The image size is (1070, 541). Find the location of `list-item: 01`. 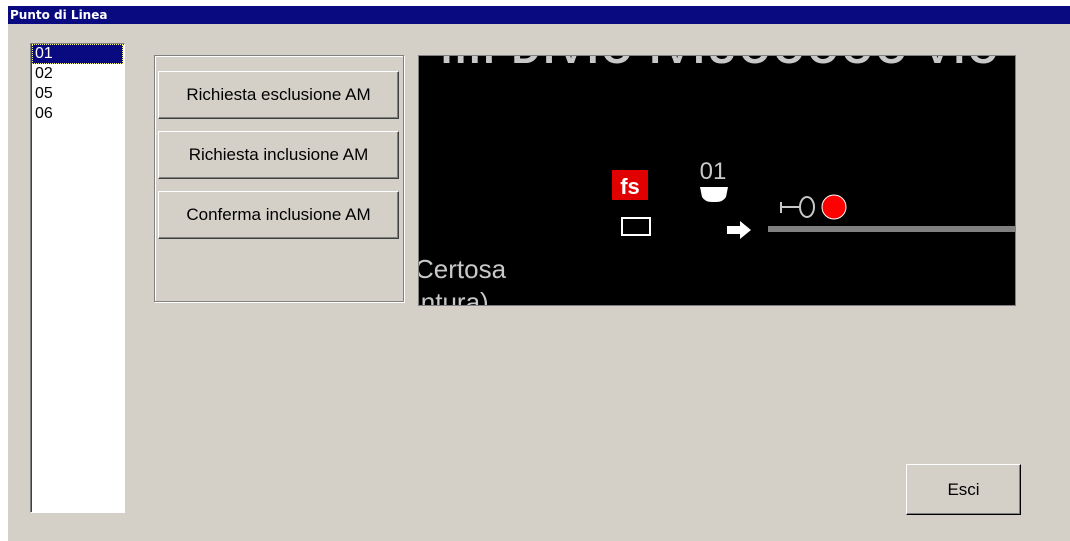

list-item: 01 is located at coordinates (77, 54).